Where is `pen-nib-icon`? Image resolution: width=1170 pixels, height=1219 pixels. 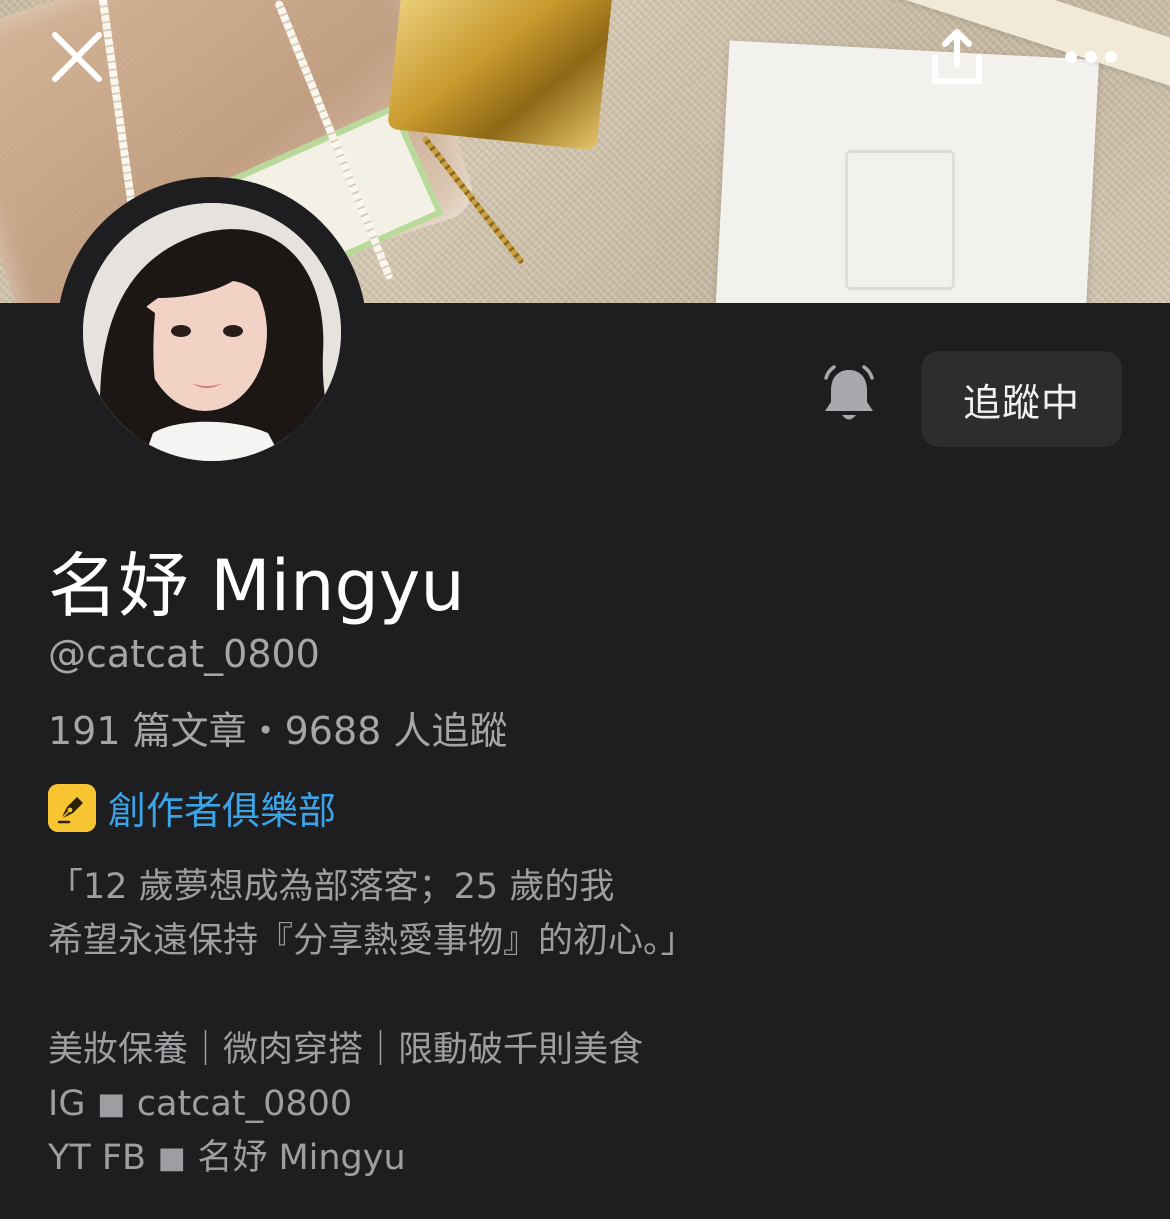 pen-nib-icon is located at coordinates (72, 807).